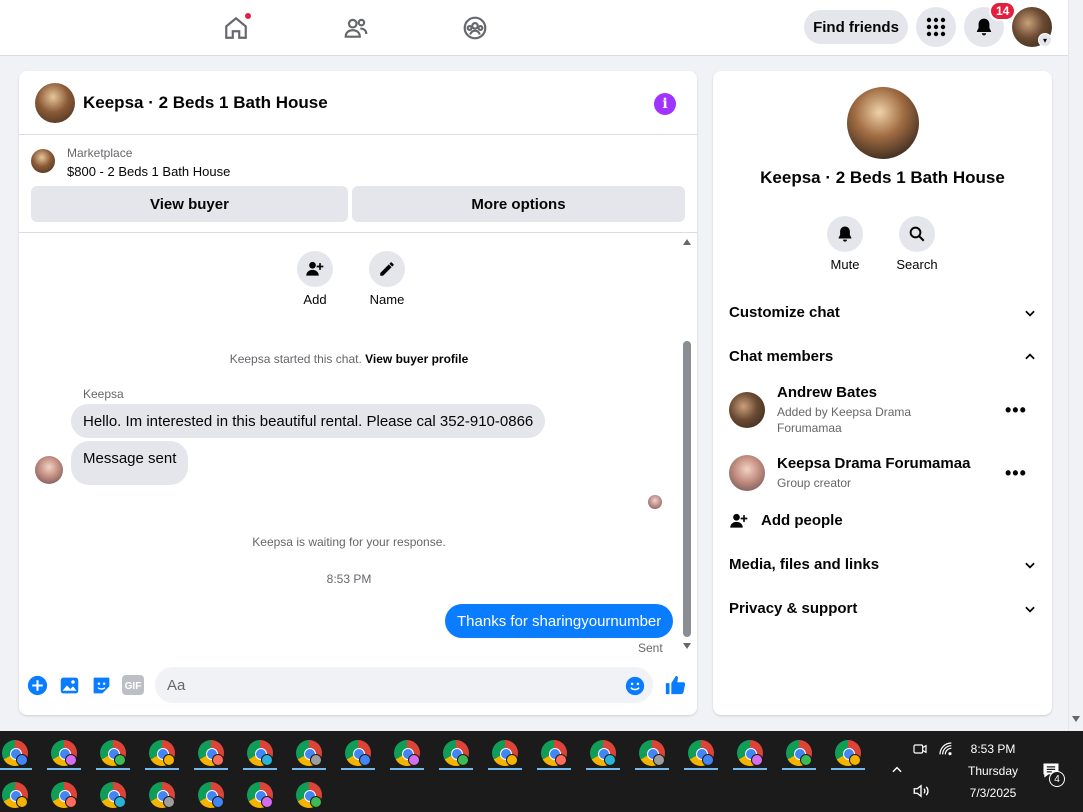  I want to click on chat-members-label: Chat members, so click(781, 356).